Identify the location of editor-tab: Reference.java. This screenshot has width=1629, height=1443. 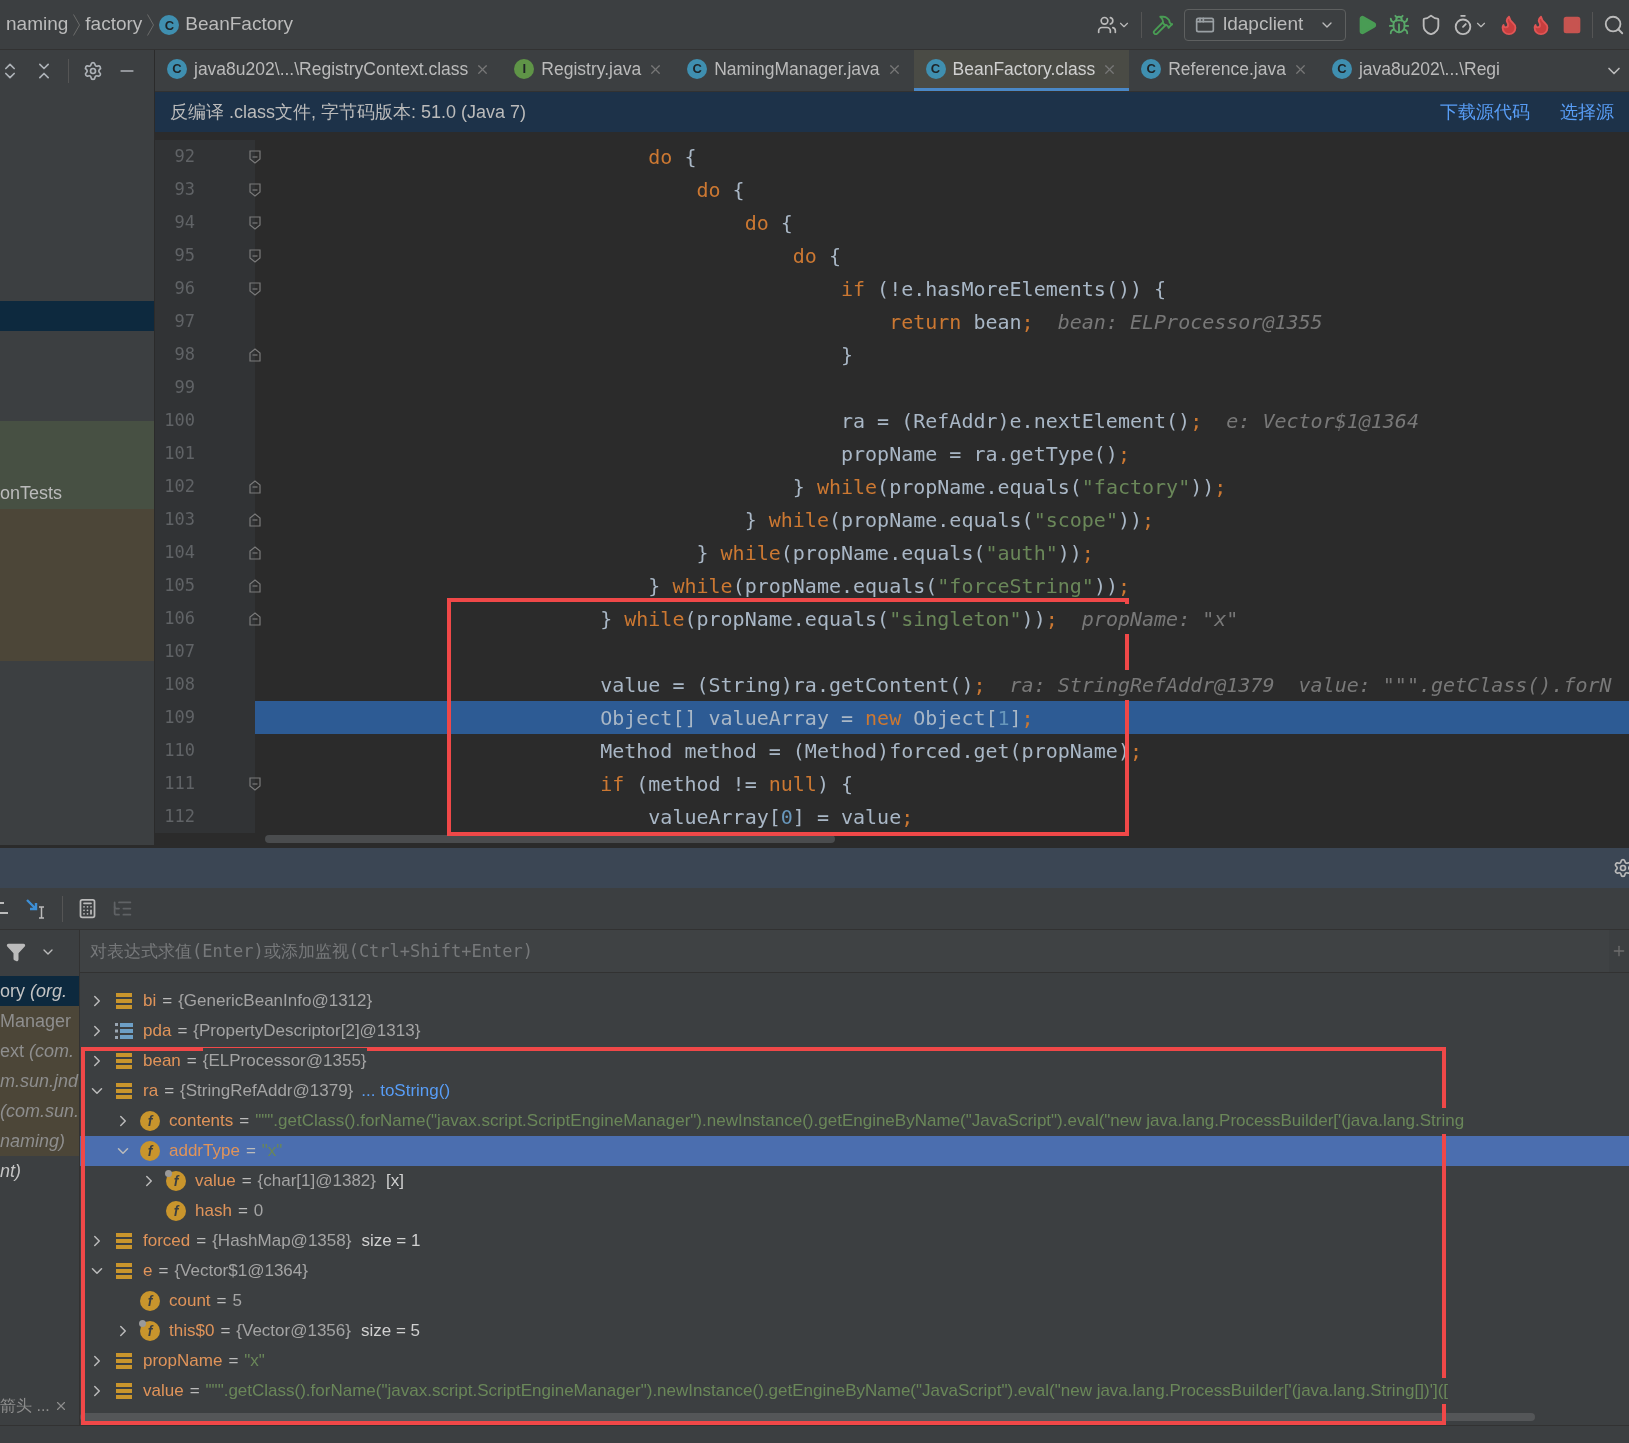
(1227, 69).